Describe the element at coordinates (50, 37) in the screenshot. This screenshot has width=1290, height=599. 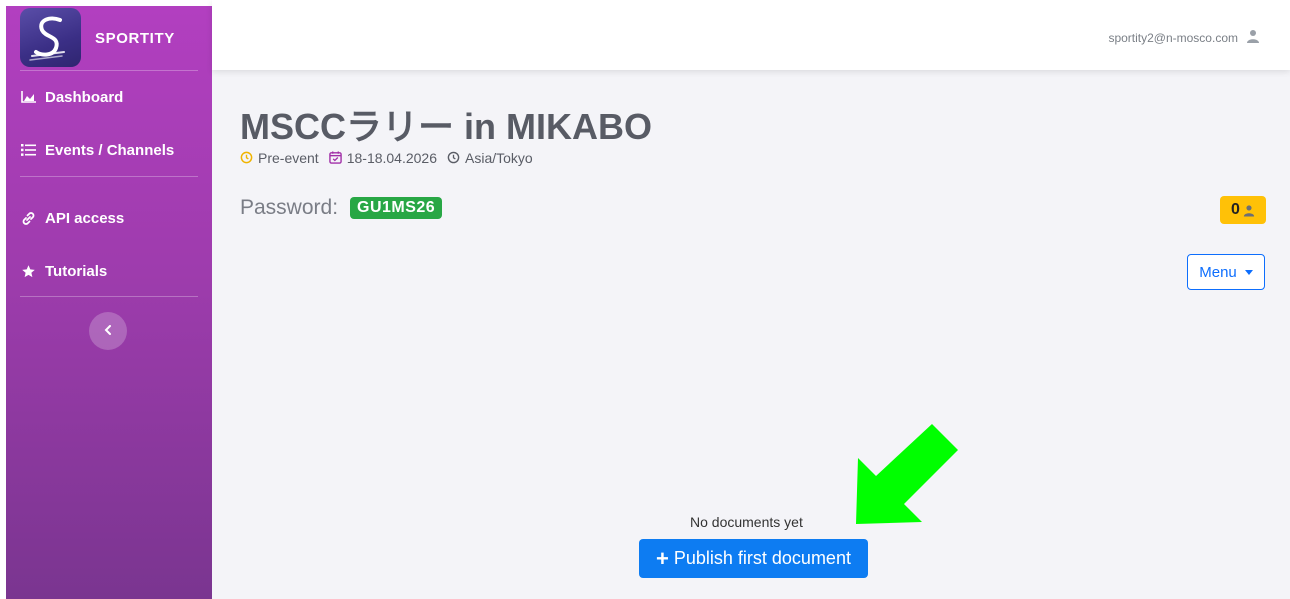
I see `sportity-logo` at that location.